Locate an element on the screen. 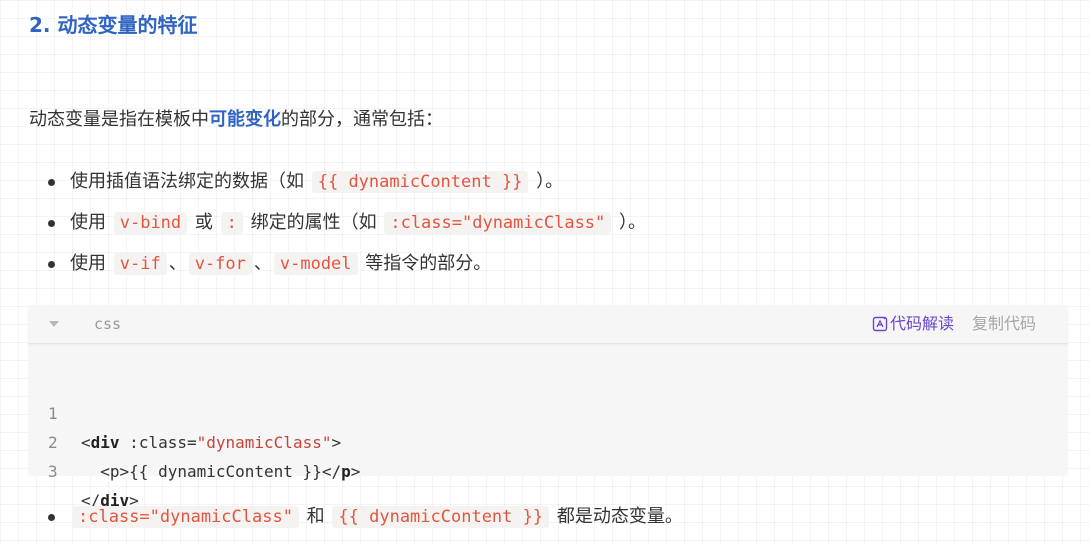 This screenshot has height=544, width=1090. intro-paragraph: 动态变量是指在模板中可能变化的部分，通常包括： is located at coordinates (236, 120).